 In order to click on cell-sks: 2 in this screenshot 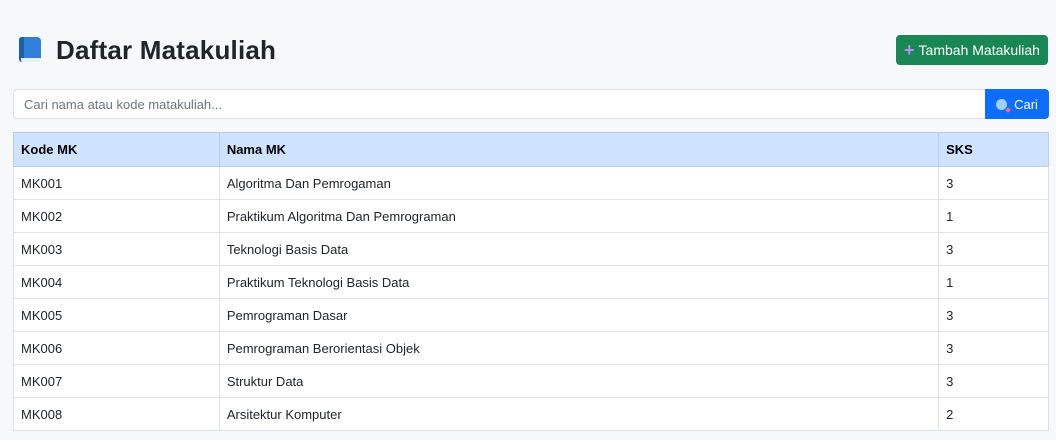, I will do `click(993, 414)`.